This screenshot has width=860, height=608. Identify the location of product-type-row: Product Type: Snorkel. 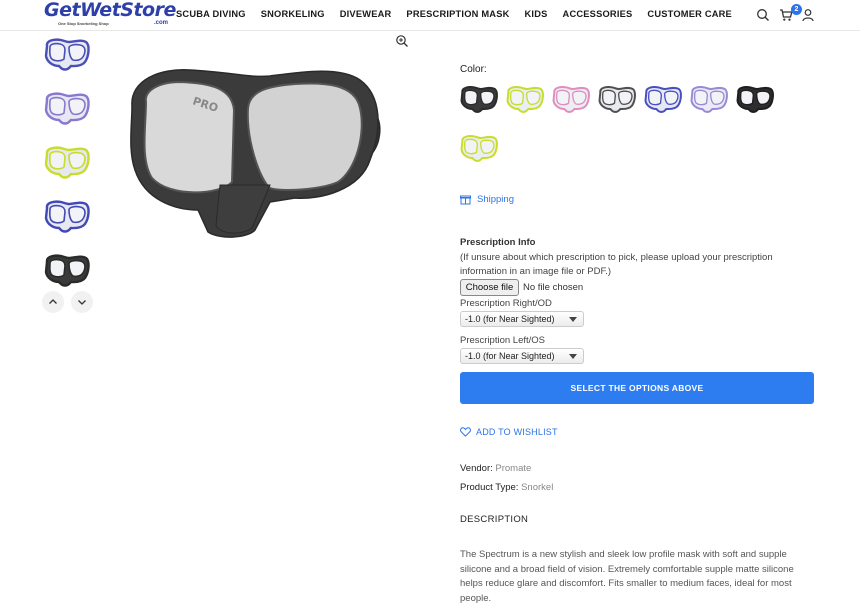
(506, 487).